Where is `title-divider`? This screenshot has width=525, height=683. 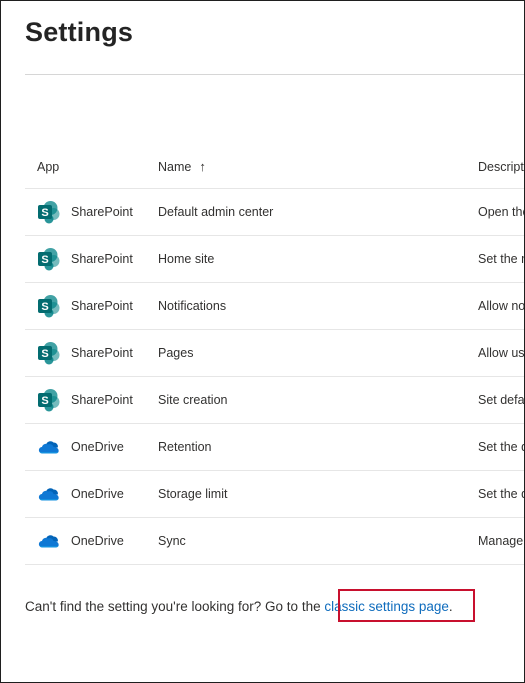
title-divider is located at coordinates (274, 74).